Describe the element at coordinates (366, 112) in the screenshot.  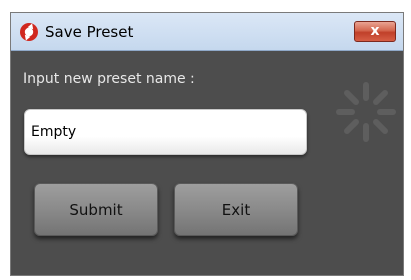
I see `loading-spinner-icon` at that location.